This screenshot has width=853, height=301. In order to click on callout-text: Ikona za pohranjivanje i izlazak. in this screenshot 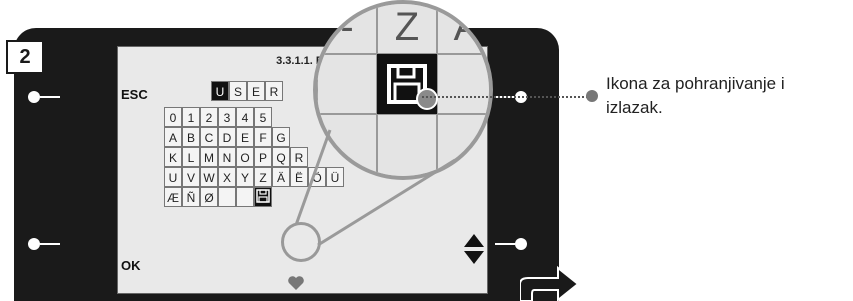, I will do `click(726, 96)`.